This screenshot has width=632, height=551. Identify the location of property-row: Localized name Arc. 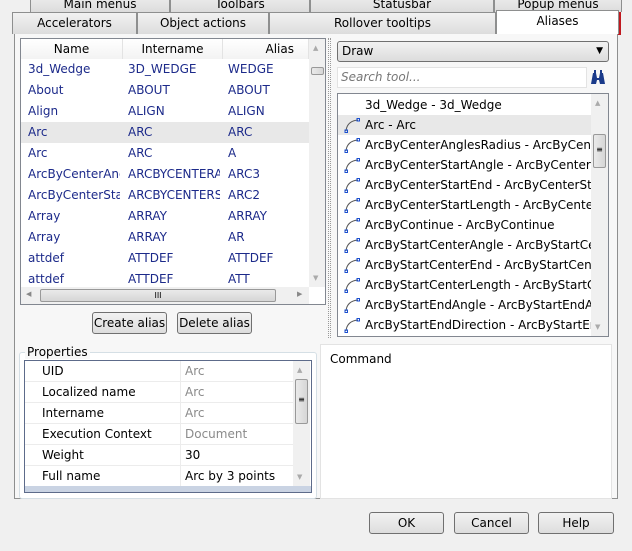
(159, 392).